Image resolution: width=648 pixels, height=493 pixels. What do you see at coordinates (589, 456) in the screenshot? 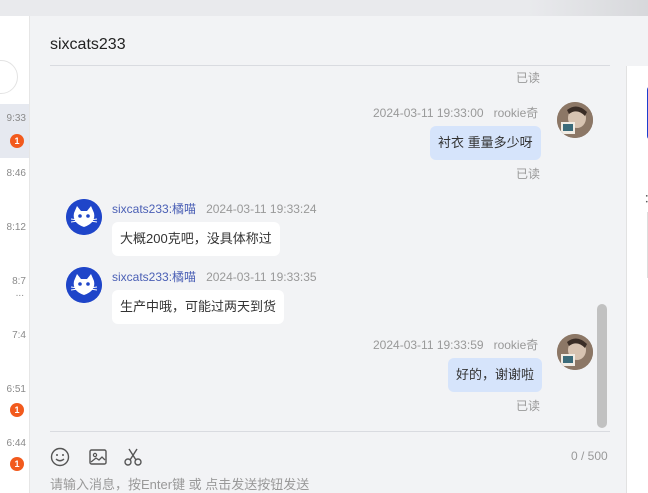
I see `character-counter: 0 / 500` at bounding box center [589, 456].